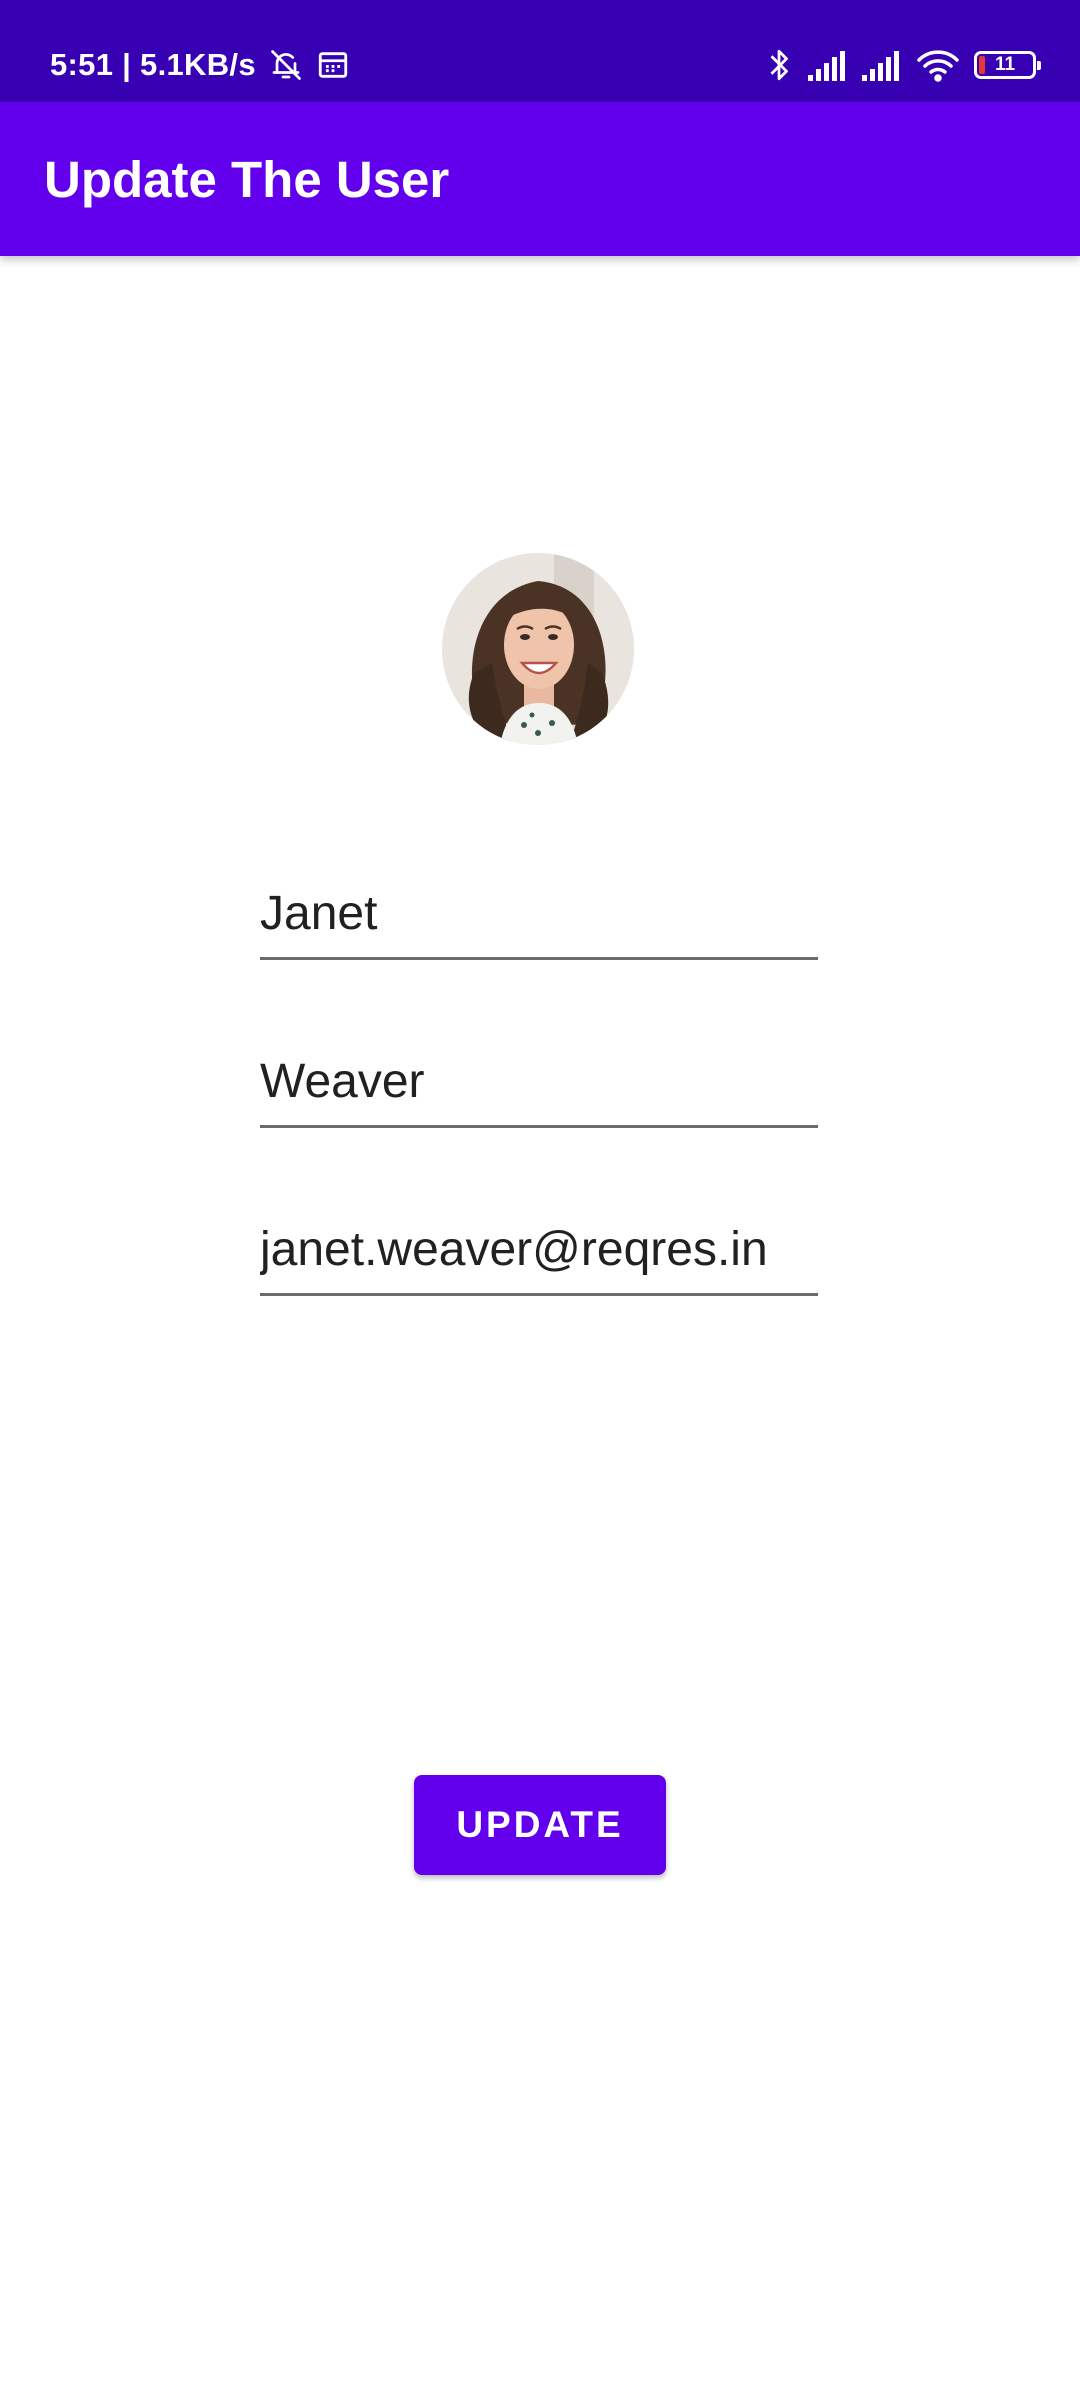  Describe the element at coordinates (779, 65) in the screenshot. I see `bluetooth-icon` at that location.